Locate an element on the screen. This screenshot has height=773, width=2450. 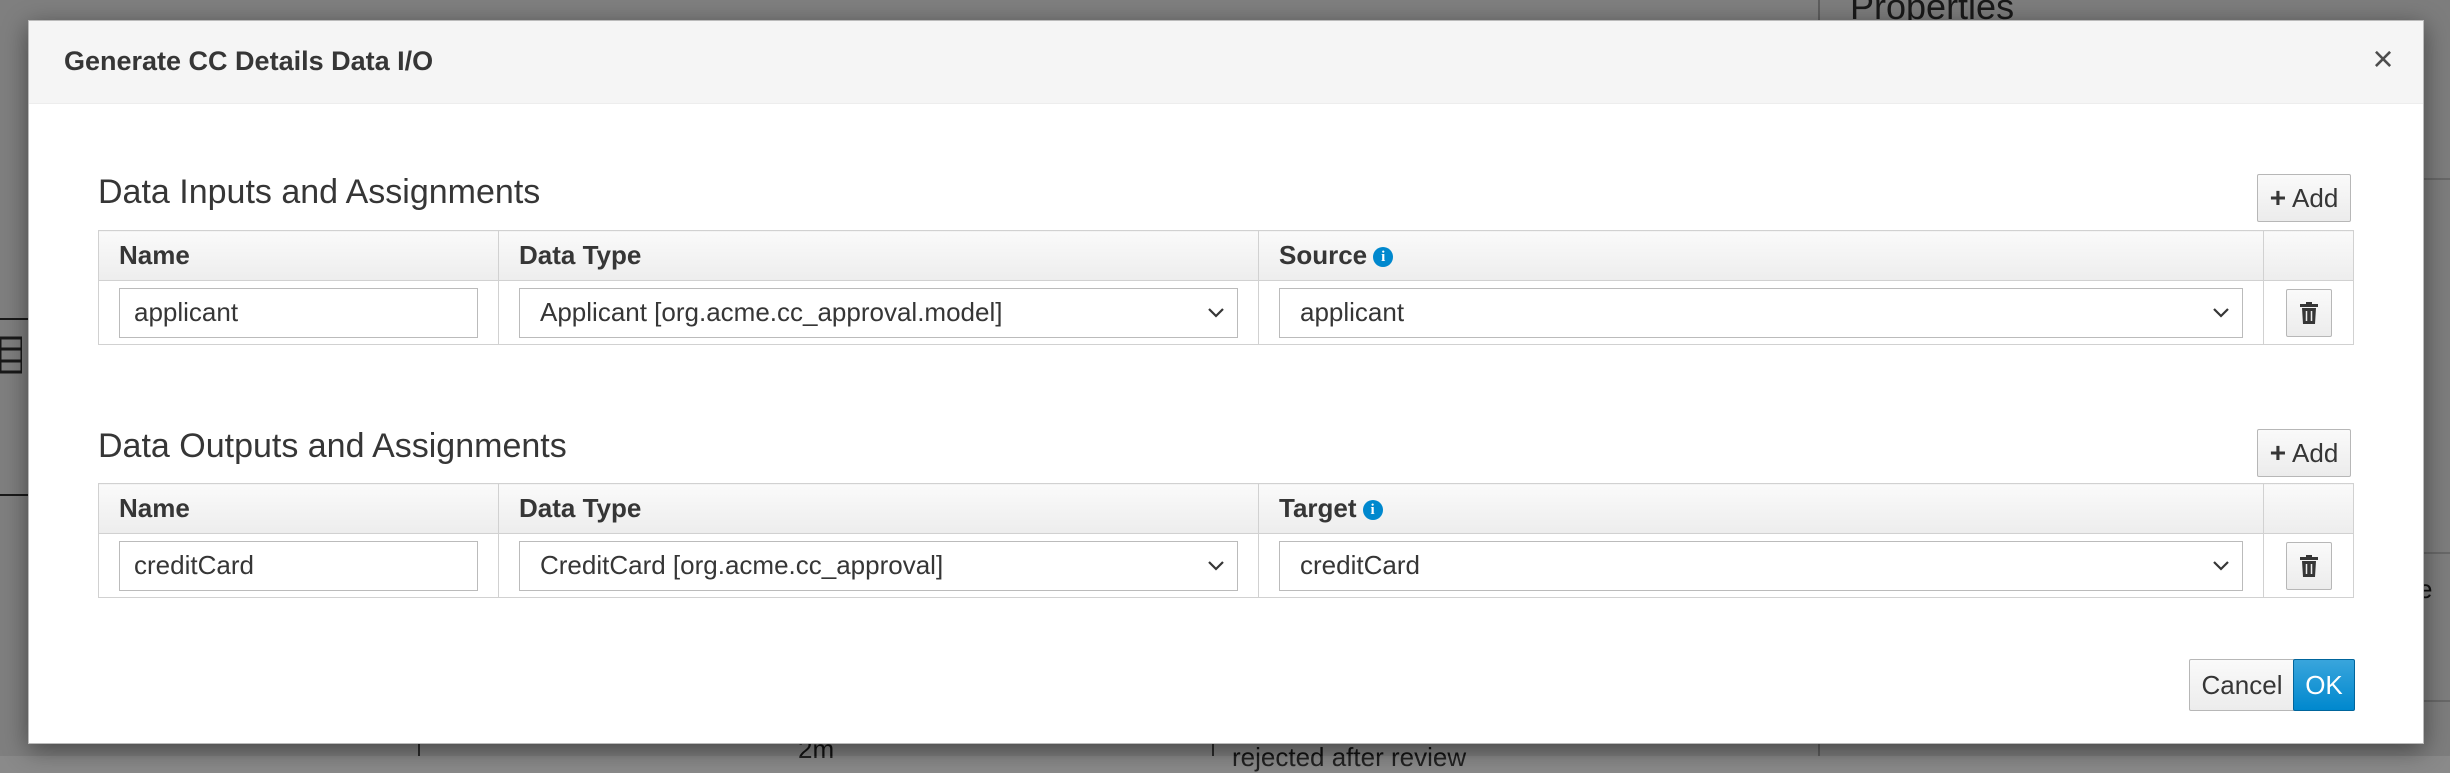
add-output-button: + Add is located at coordinates (2304, 453).